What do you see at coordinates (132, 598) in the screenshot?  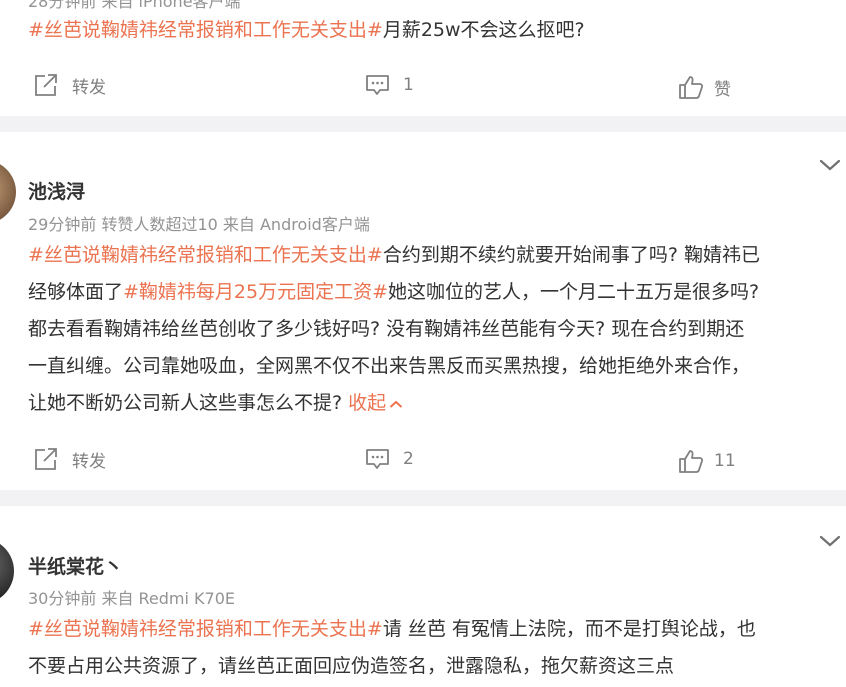 I see `post-meta: 30分钟前 来自 Redmi K70E` at bounding box center [132, 598].